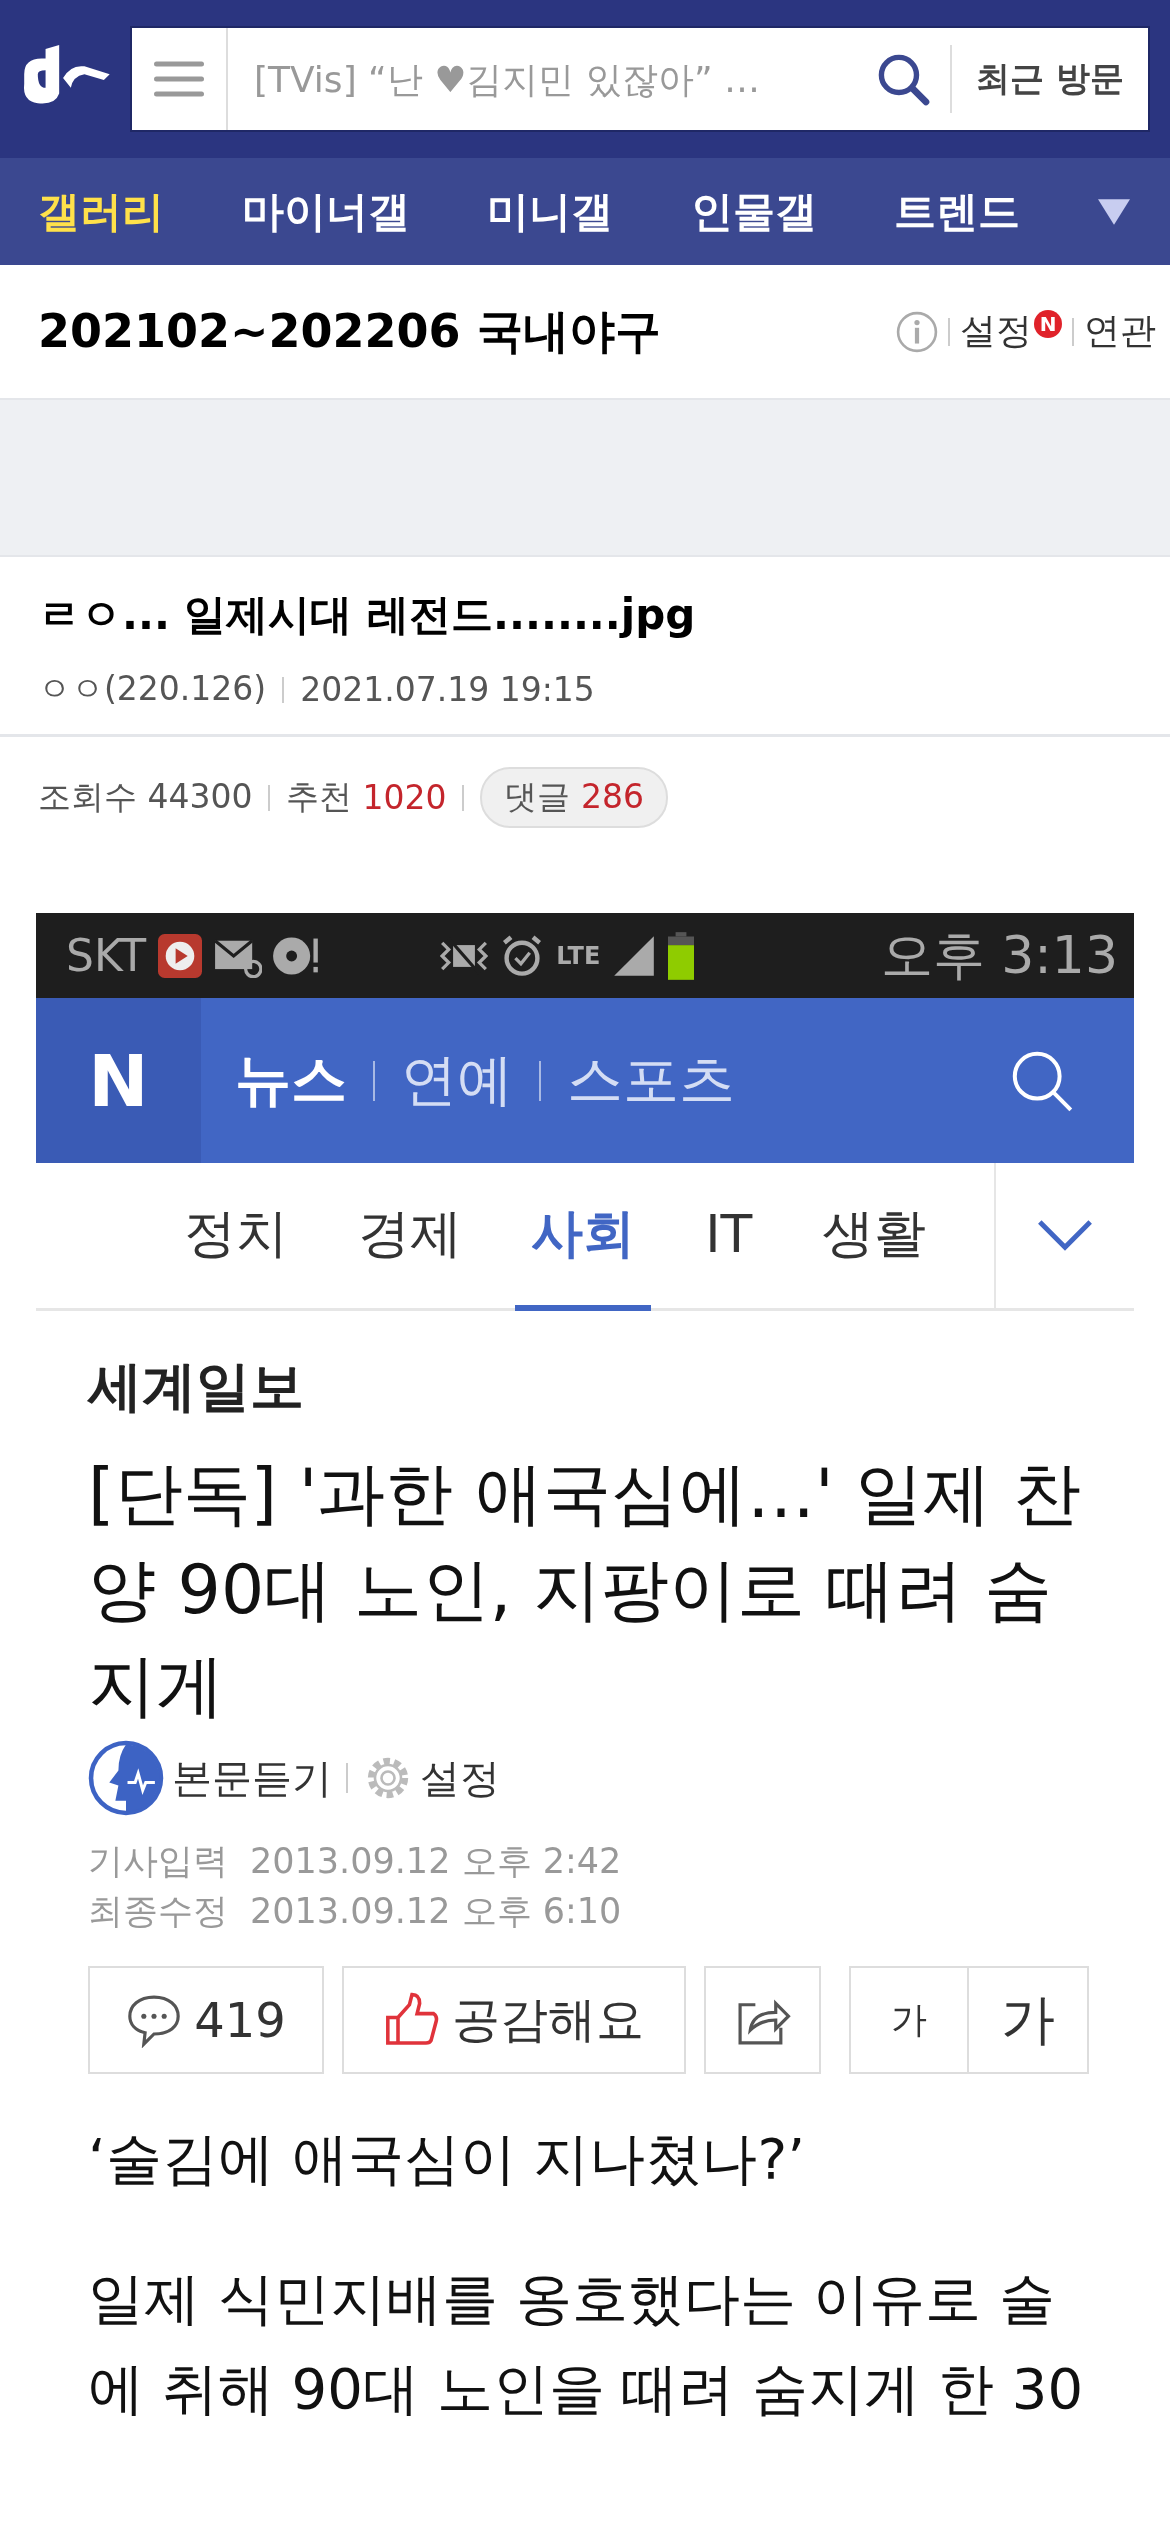 Image resolution: width=1170 pixels, height=2532 pixels. What do you see at coordinates (1120, 331) in the screenshot?
I see `related-link: 연관` at bounding box center [1120, 331].